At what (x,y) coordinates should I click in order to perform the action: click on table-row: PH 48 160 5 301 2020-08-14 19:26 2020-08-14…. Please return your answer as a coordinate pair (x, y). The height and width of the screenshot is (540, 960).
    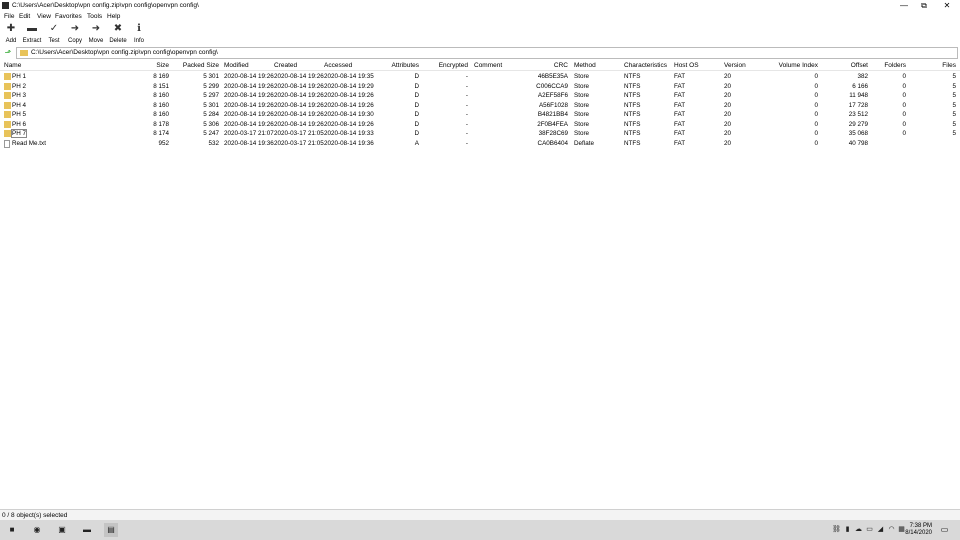
    Looking at the image, I should click on (480, 106).